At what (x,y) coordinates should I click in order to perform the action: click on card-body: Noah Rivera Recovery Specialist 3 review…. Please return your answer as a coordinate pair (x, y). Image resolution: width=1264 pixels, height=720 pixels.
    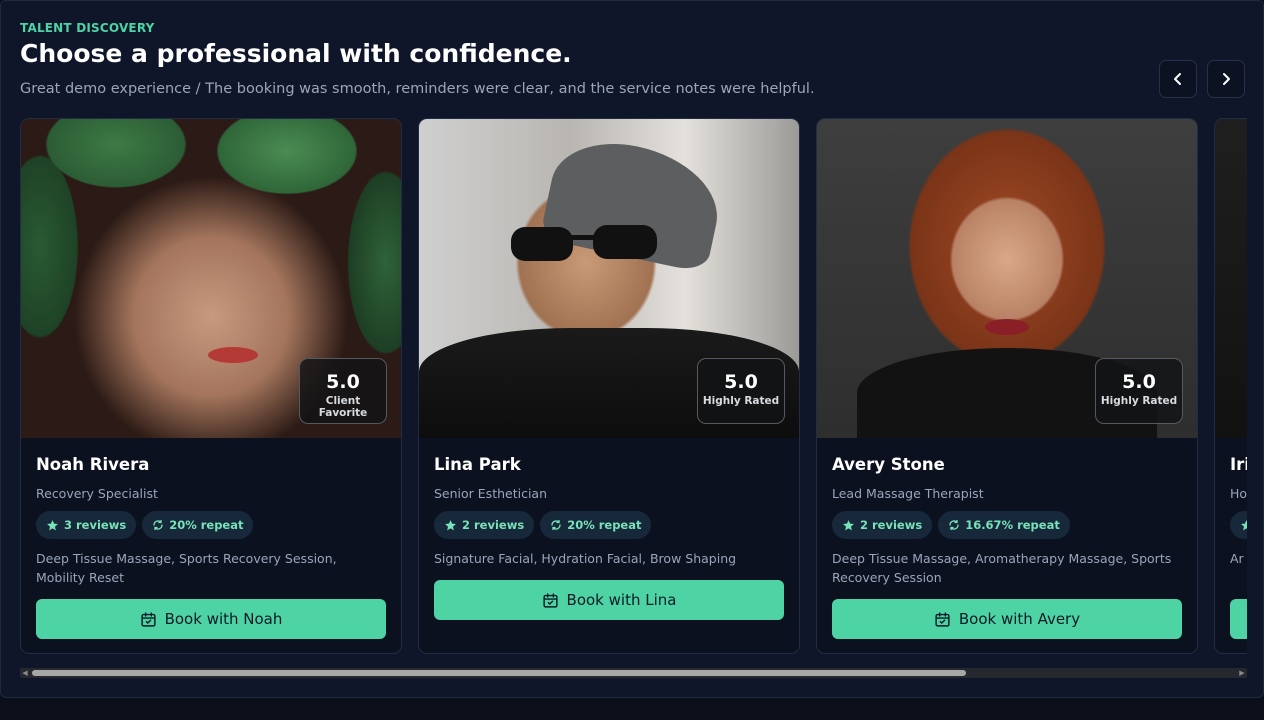
    Looking at the image, I should click on (211, 521).